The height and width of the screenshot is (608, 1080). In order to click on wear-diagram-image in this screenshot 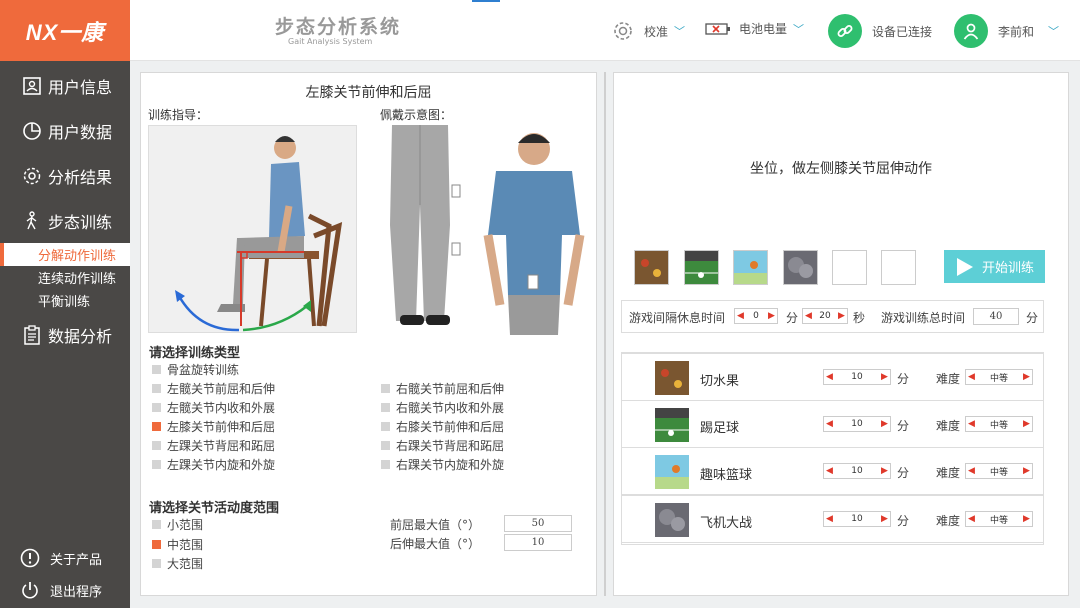, I will do `click(485, 230)`.